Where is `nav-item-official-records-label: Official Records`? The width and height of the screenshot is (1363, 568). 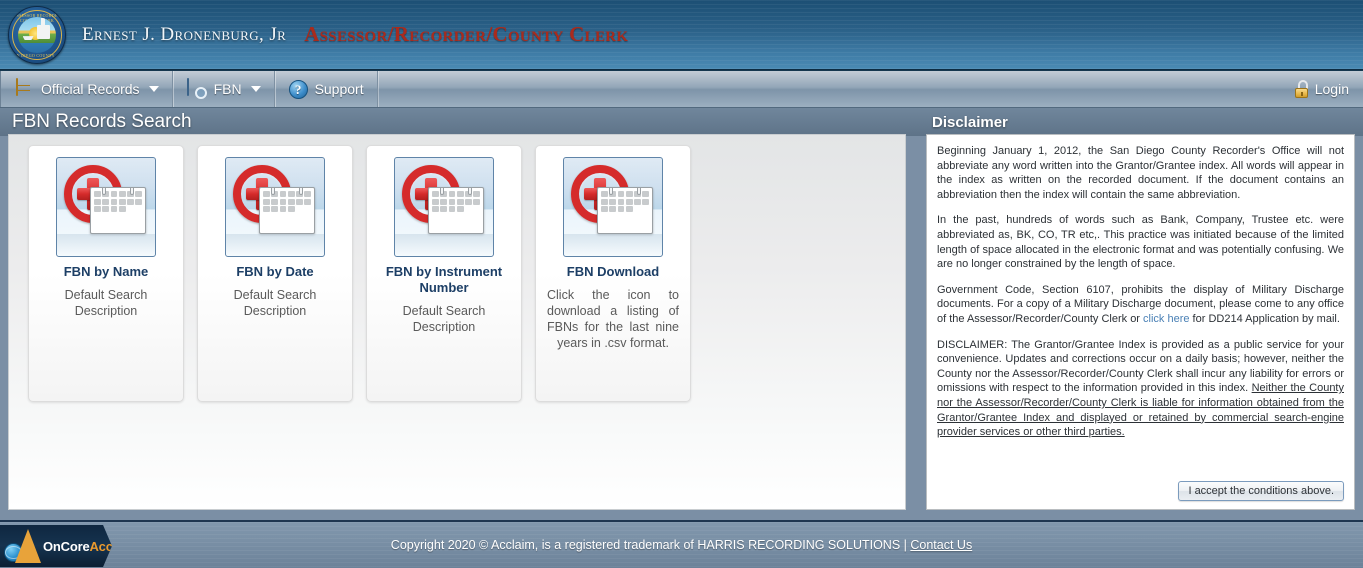 nav-item-official-records-label: Official Records is located at coordinates (90, 89).